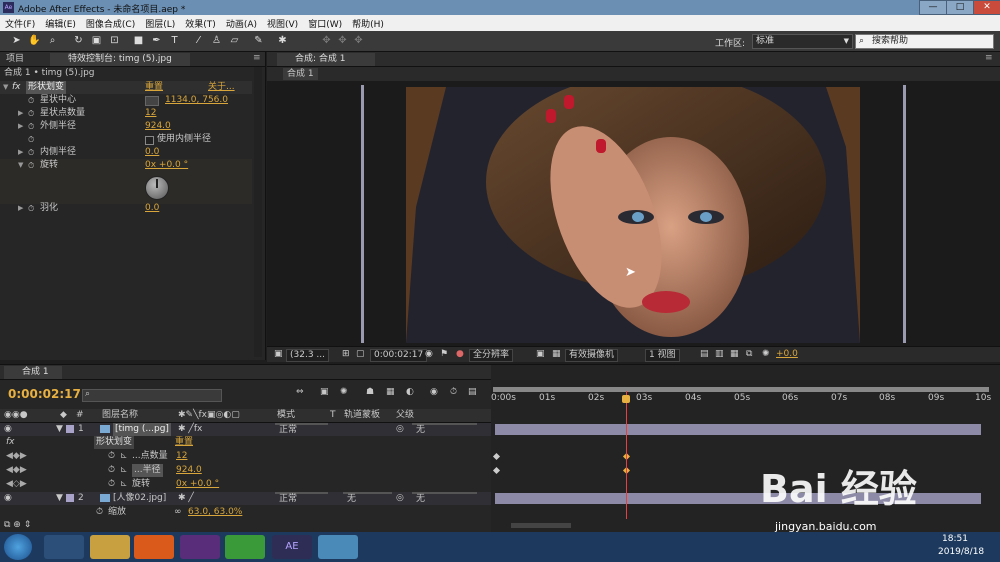 The width and height of the screenshot is (1000, 562). Describe the element at coordinates (766, 354) in the screenshot. I see `exposure-reset-icon: ✺` at that location.